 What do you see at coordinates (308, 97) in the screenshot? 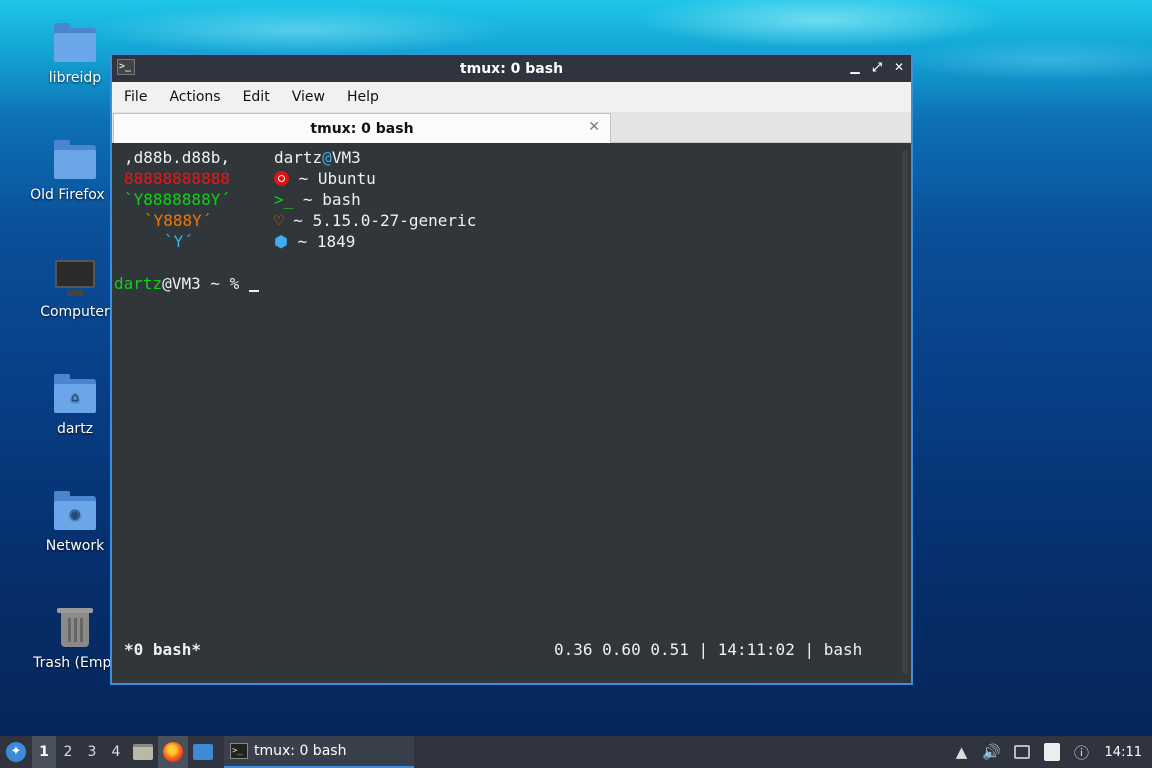
I see `menu-view: View` at bounding box center [308, 97].